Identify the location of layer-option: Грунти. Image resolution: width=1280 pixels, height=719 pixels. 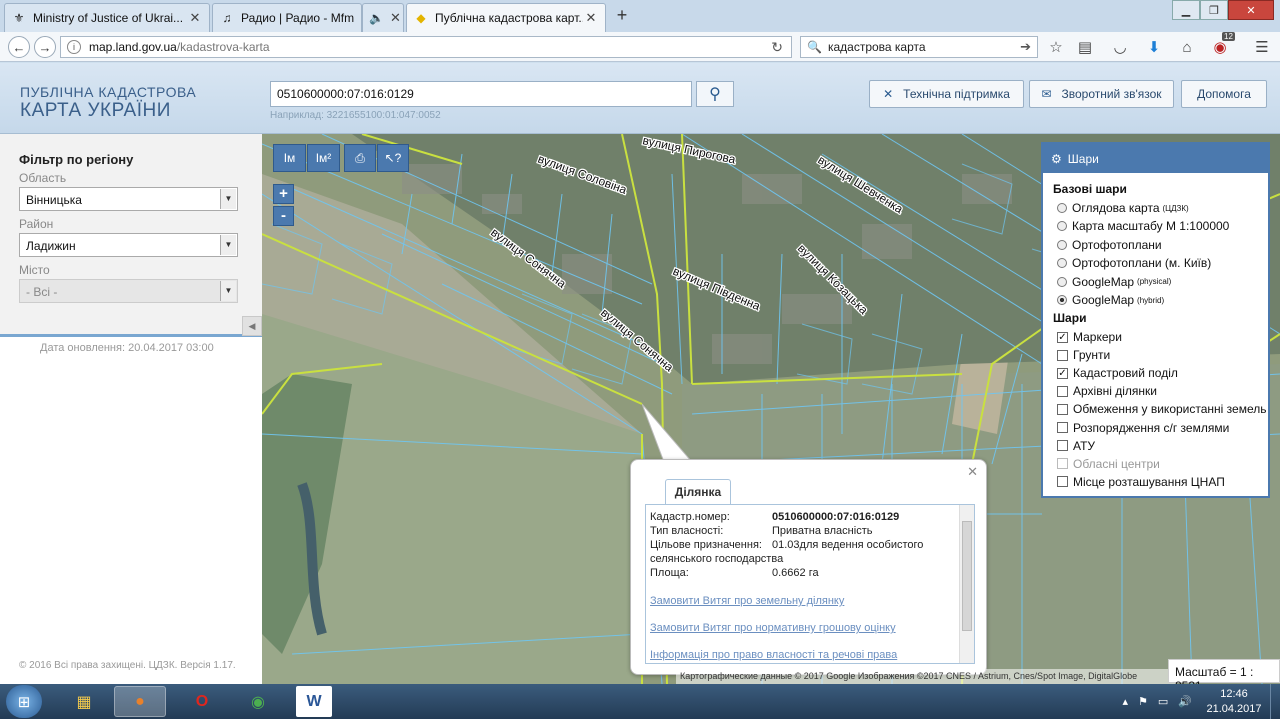
(1083, 355).